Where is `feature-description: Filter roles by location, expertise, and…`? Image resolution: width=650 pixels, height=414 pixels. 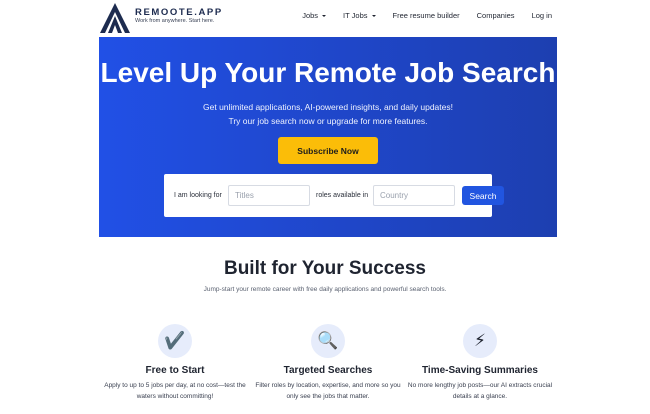 feature-description: Filter roles by location, expertise, and… is located at coordinates (328, 391).